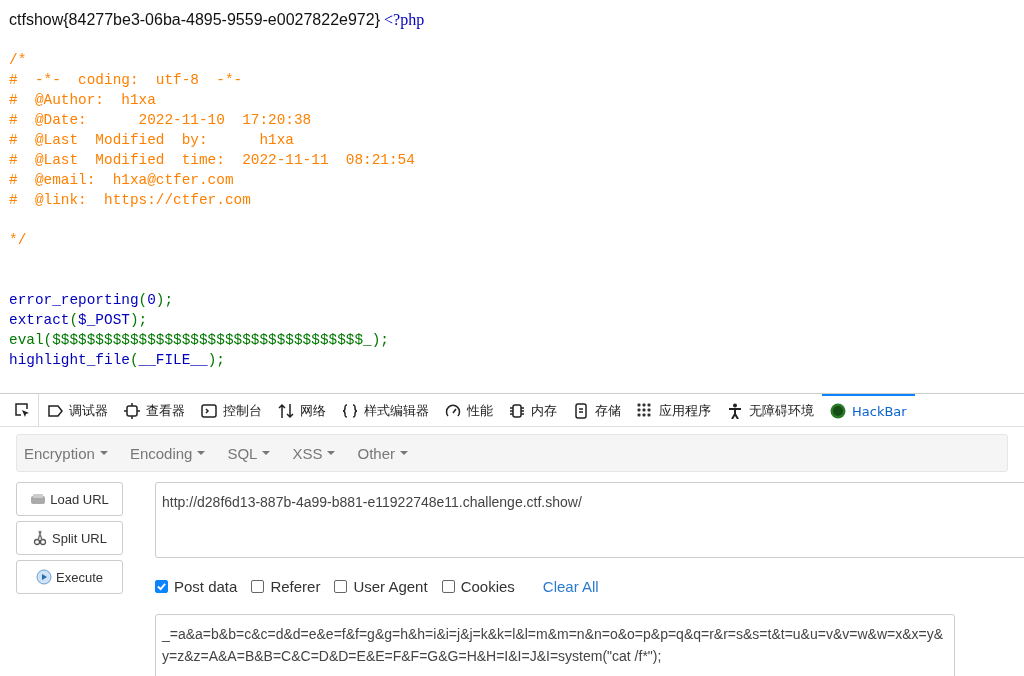 The width and height of the screenshot is (1024, 676). I want to click on play-icon, so click(44, 577).